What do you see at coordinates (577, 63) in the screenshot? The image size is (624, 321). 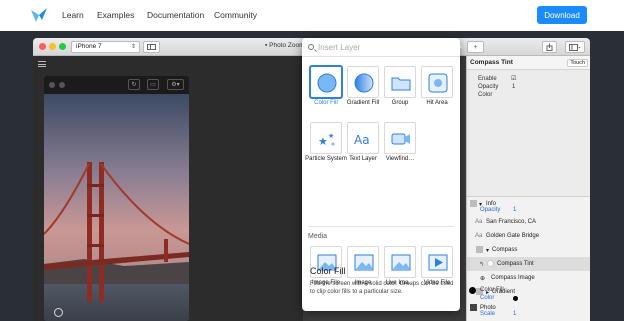 I see `touch-button: Touch` at bounding box center [577, 63].